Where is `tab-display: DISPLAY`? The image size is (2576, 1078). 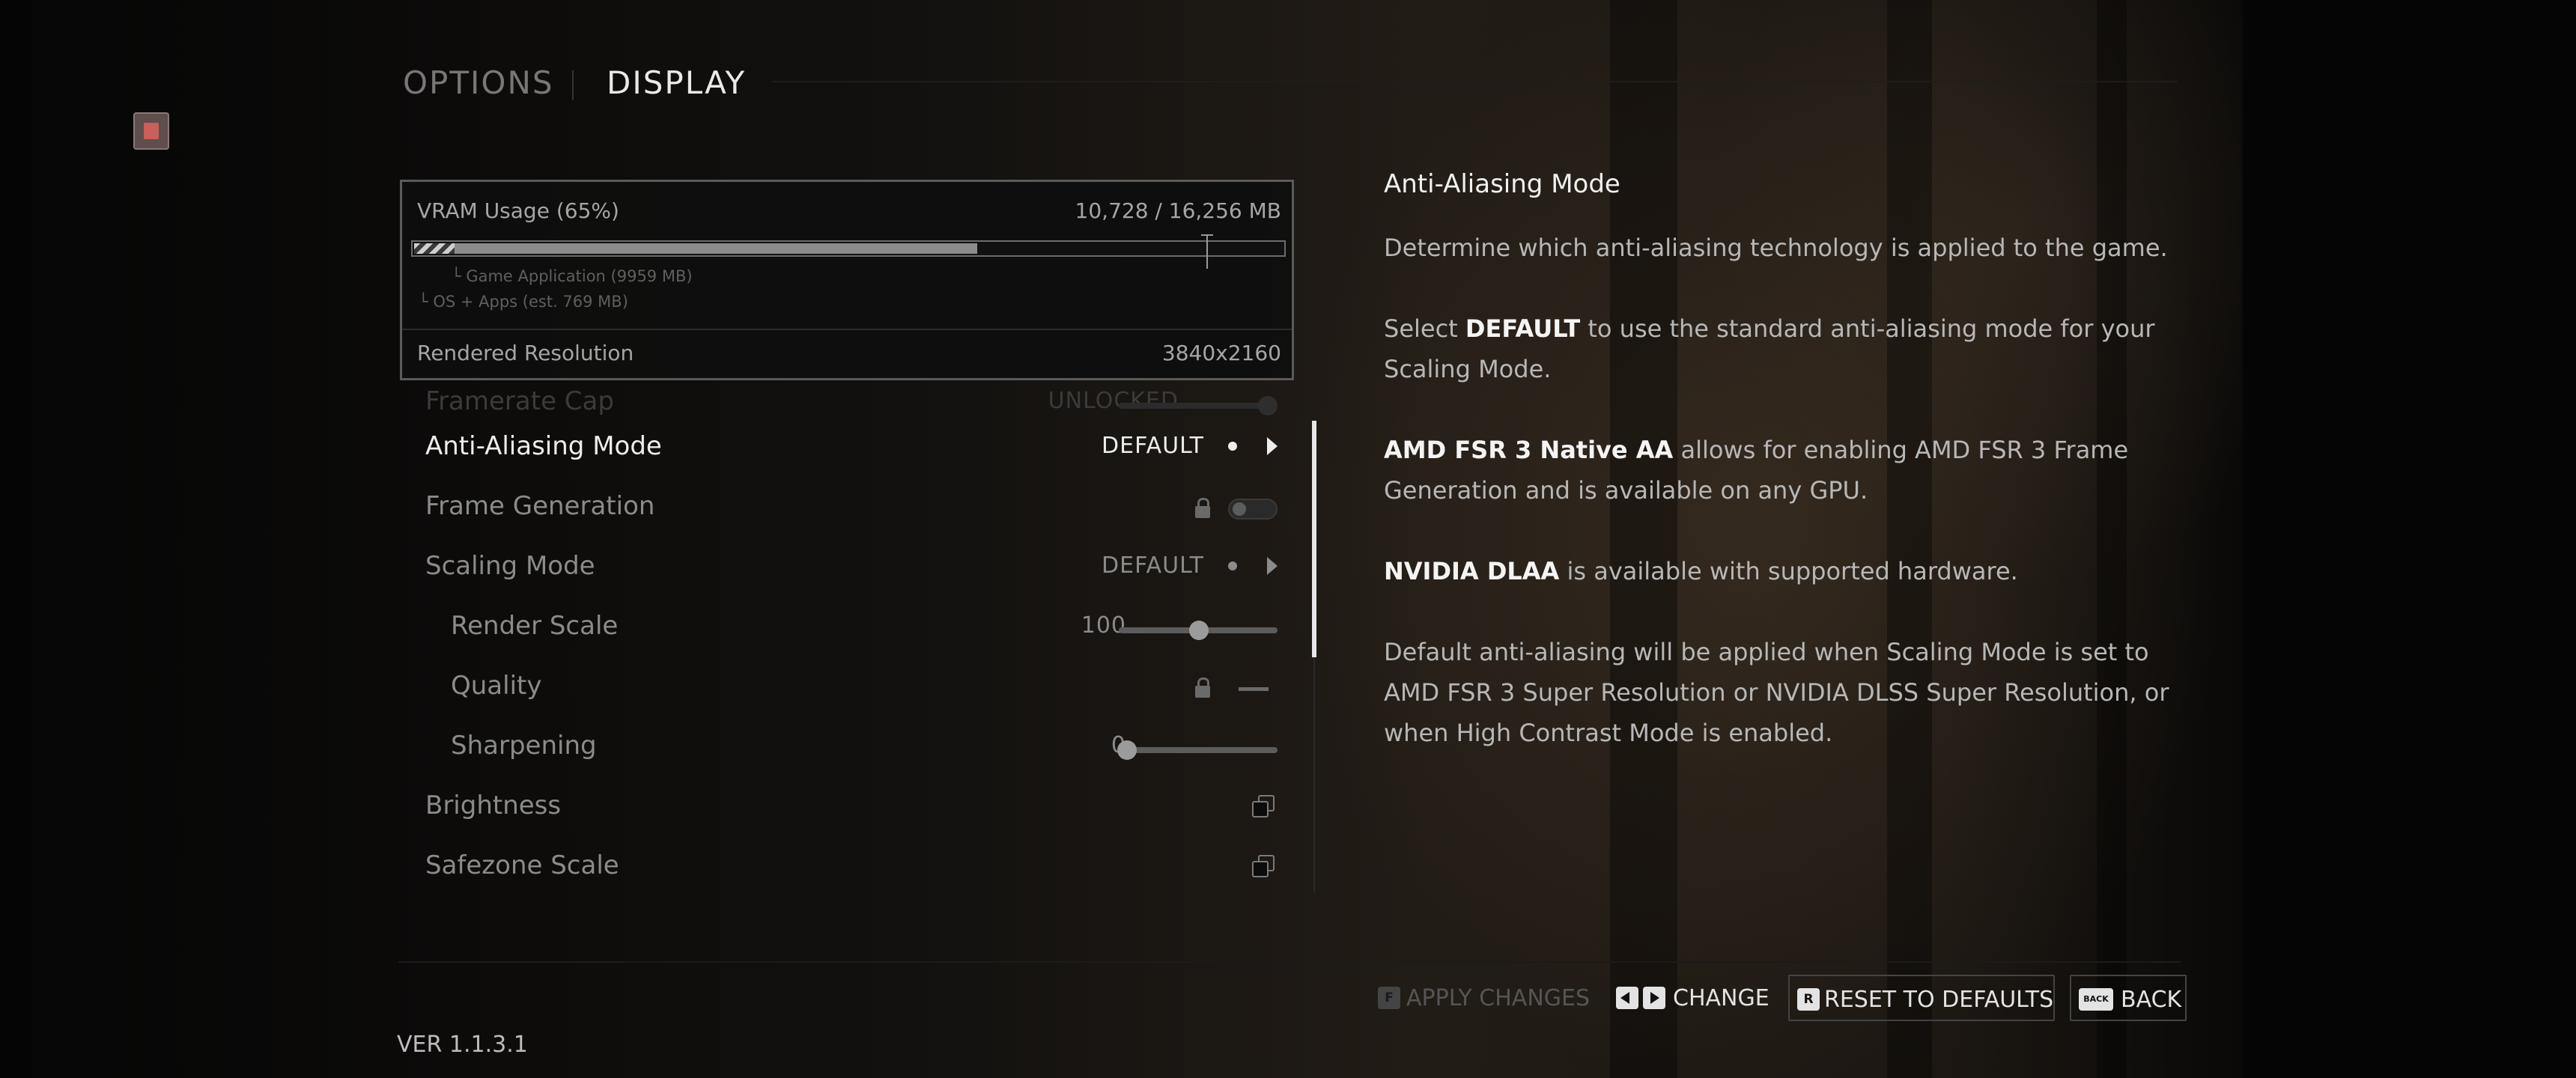
tab-display: DISPLAY is located at coordinates (676, 82).